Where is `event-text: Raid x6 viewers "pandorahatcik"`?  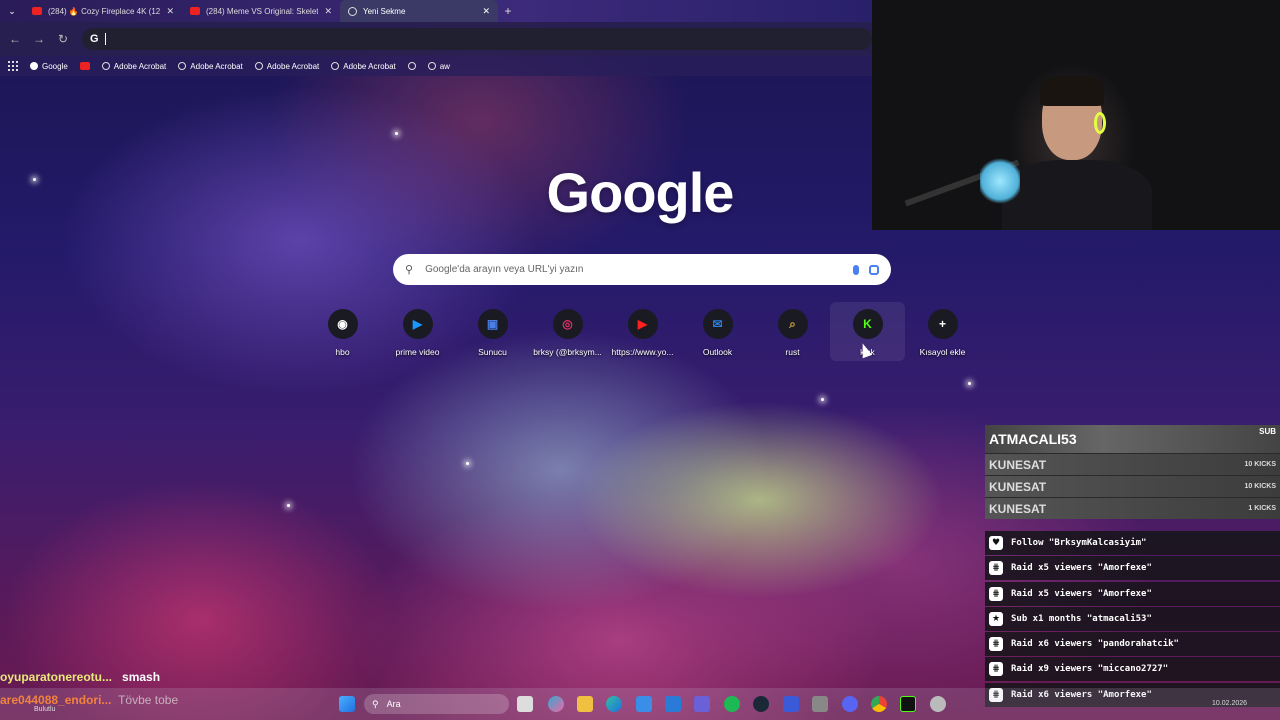 event-text: Raid x6 viewers "pandorahatcik" is located at coordinates (1095, 644).